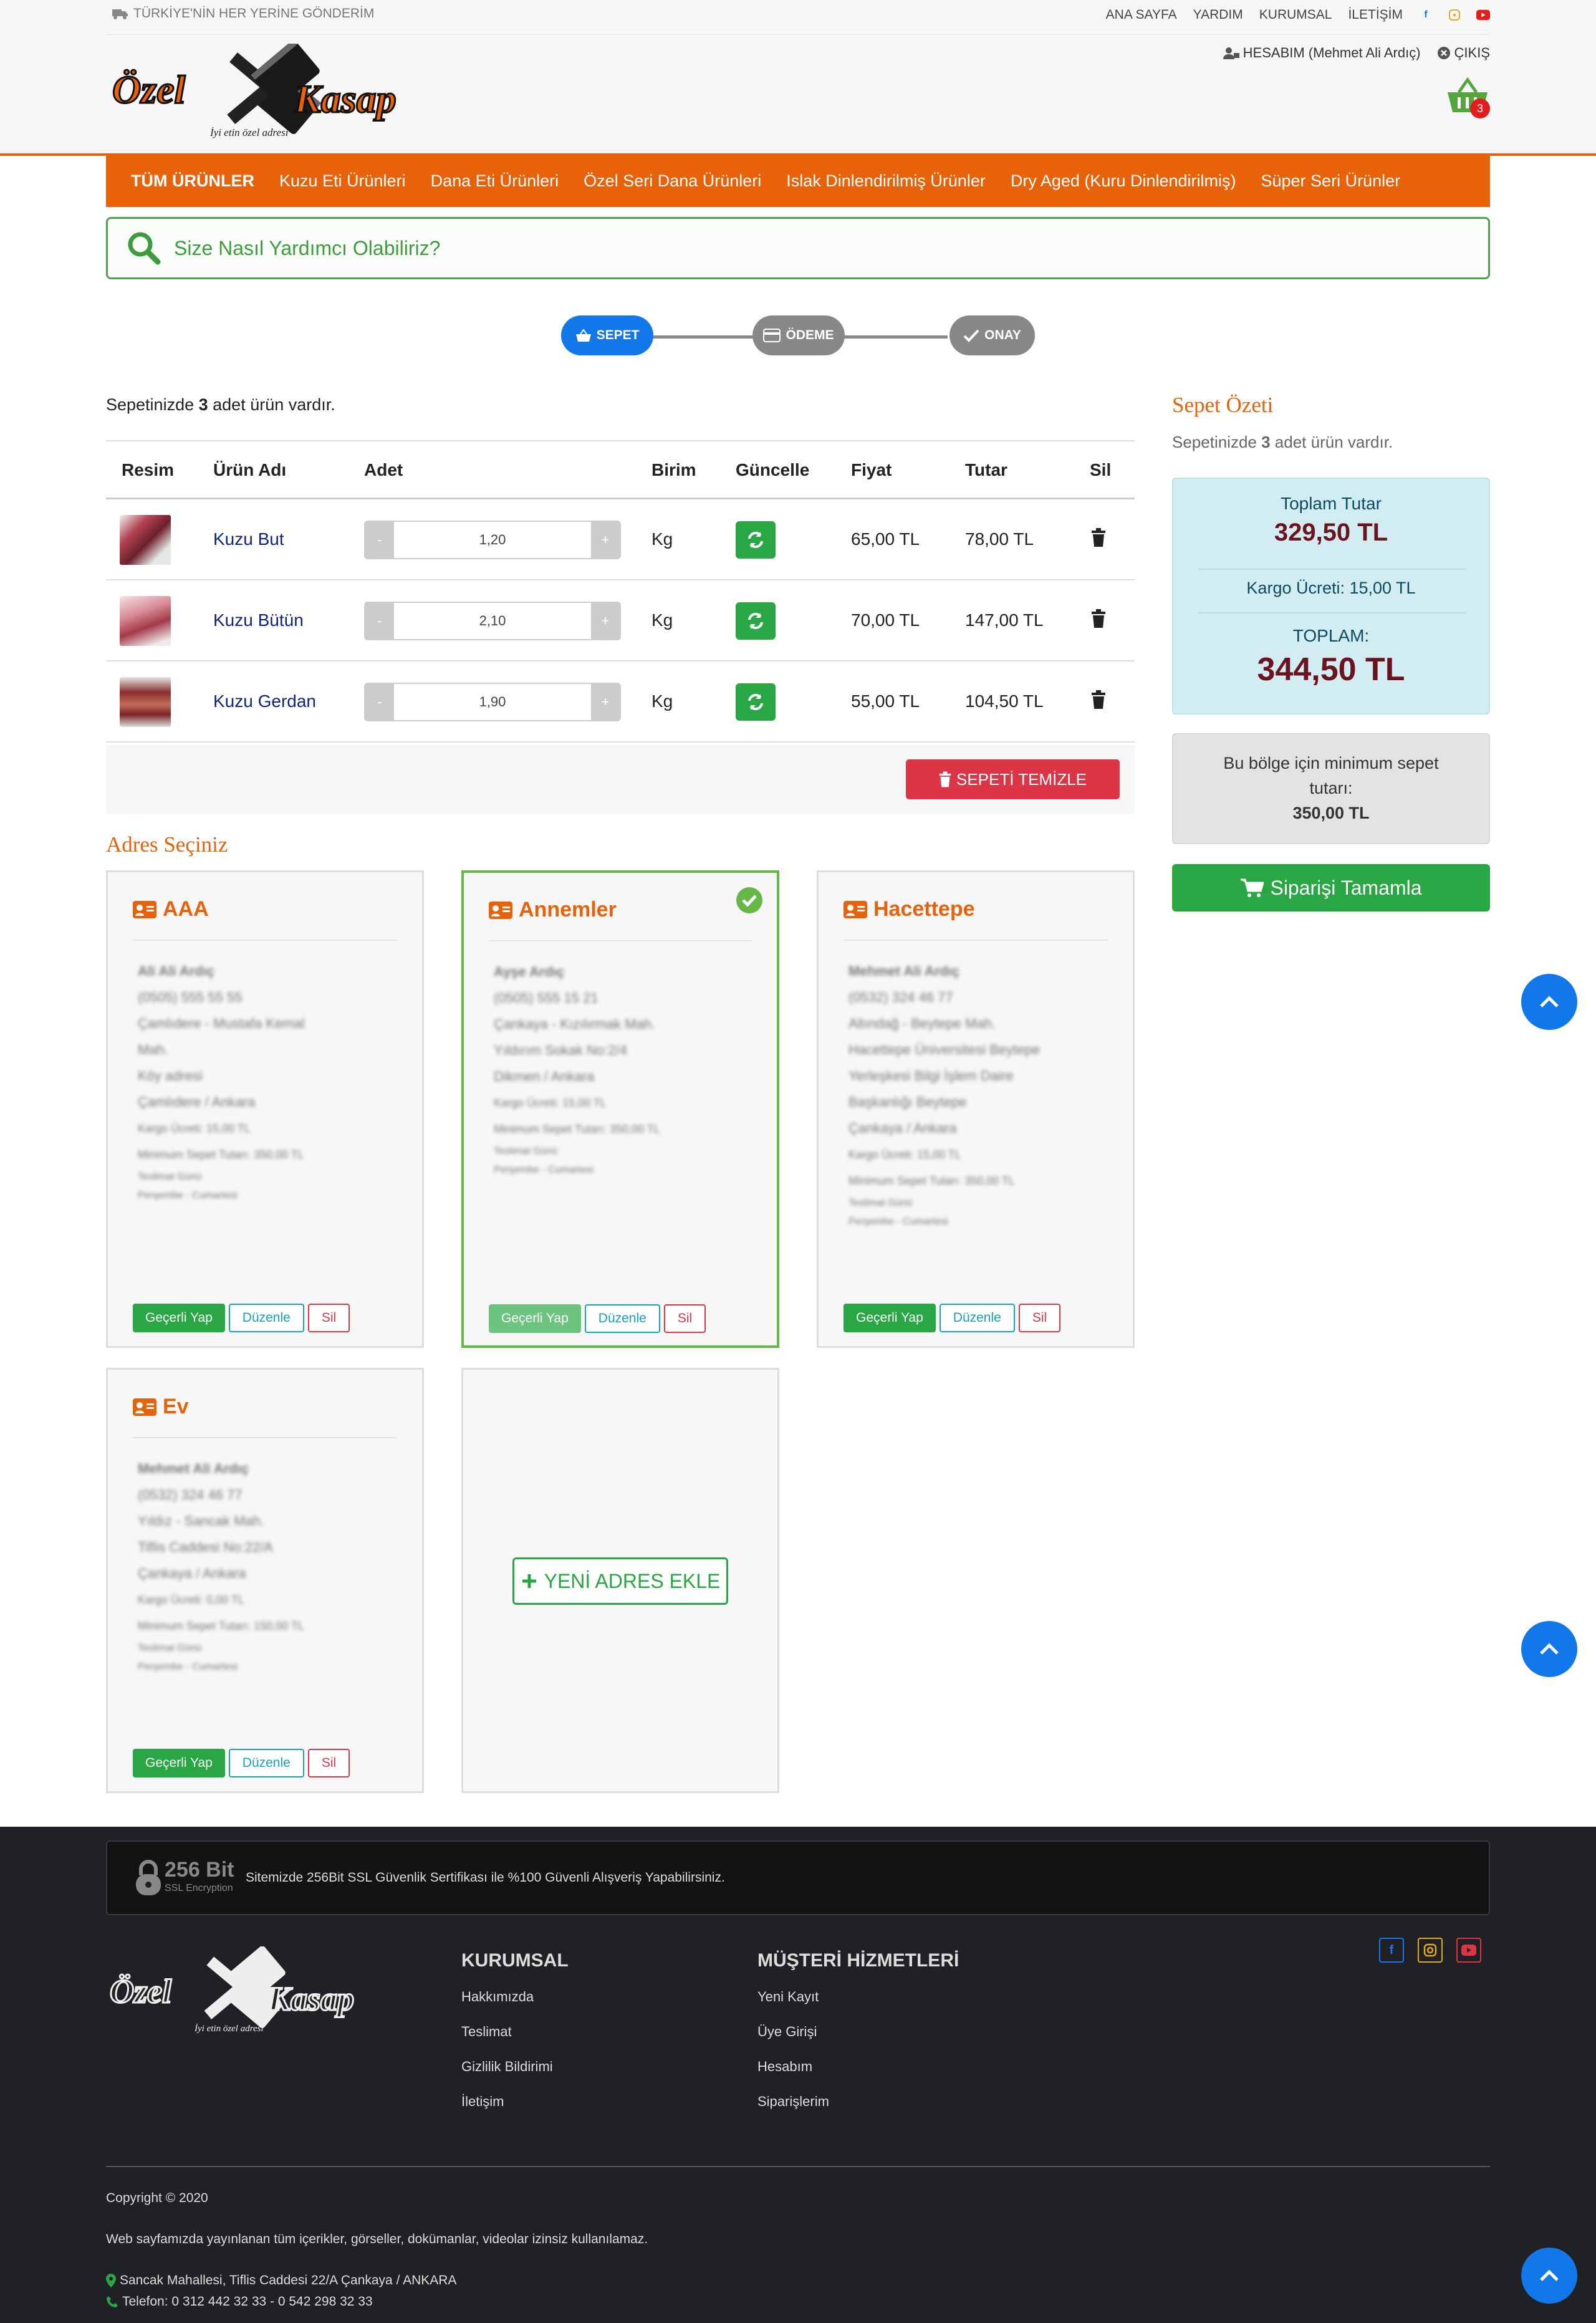 The height and width of the screenshot is (2323, 1596). I want to click on footer-link: Yeni Kayıt, so click(788, 1997).